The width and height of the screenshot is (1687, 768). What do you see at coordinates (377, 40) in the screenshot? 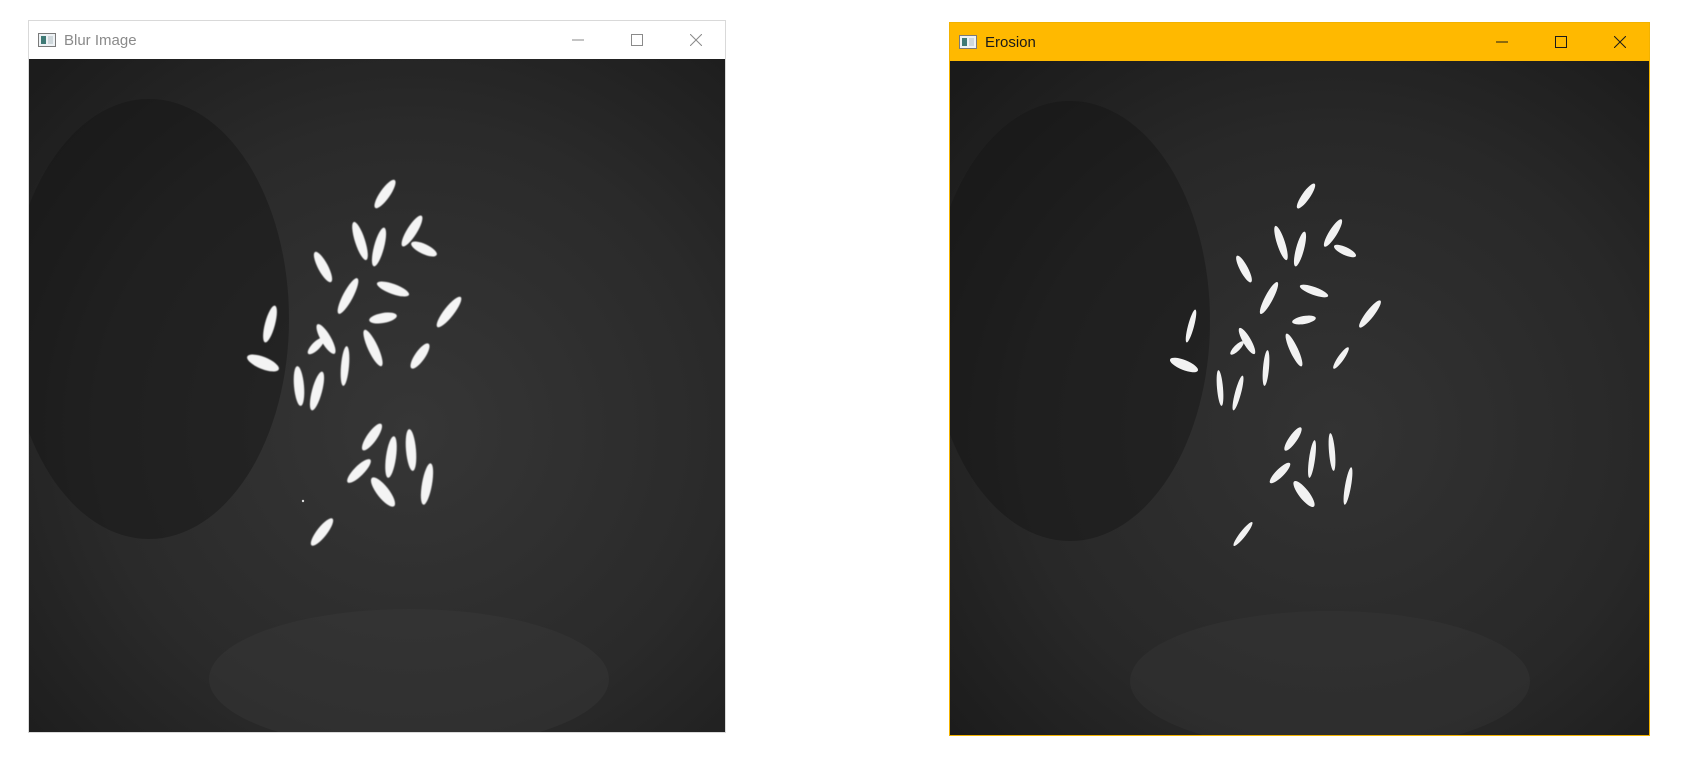
I see `titlebar: Blur Image` at bounding box center [377, 40].